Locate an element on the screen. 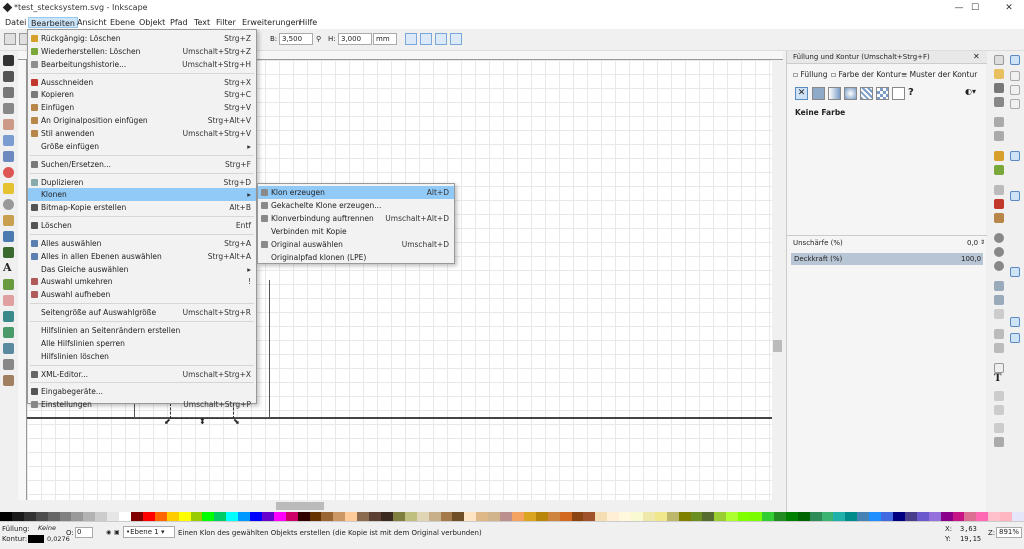 The width and height of the screenshot is (1024, 549). vertical-scroll-thumb is located at coordinates (777, 346).